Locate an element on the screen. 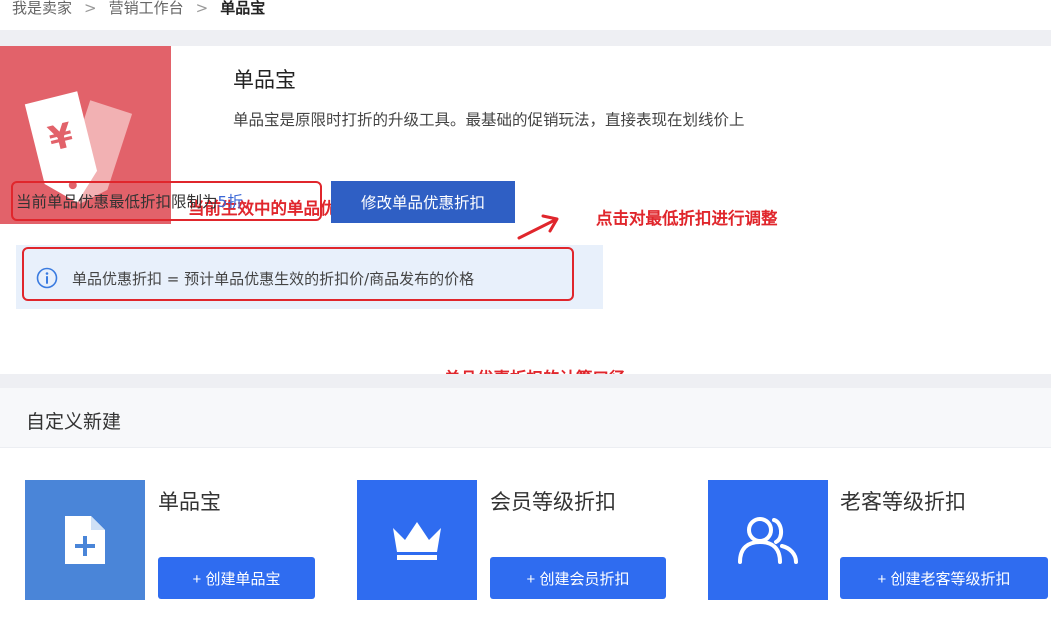 The width and height of the screenshot is (1051, 629). info-icon is located at coordinates (47, 278).